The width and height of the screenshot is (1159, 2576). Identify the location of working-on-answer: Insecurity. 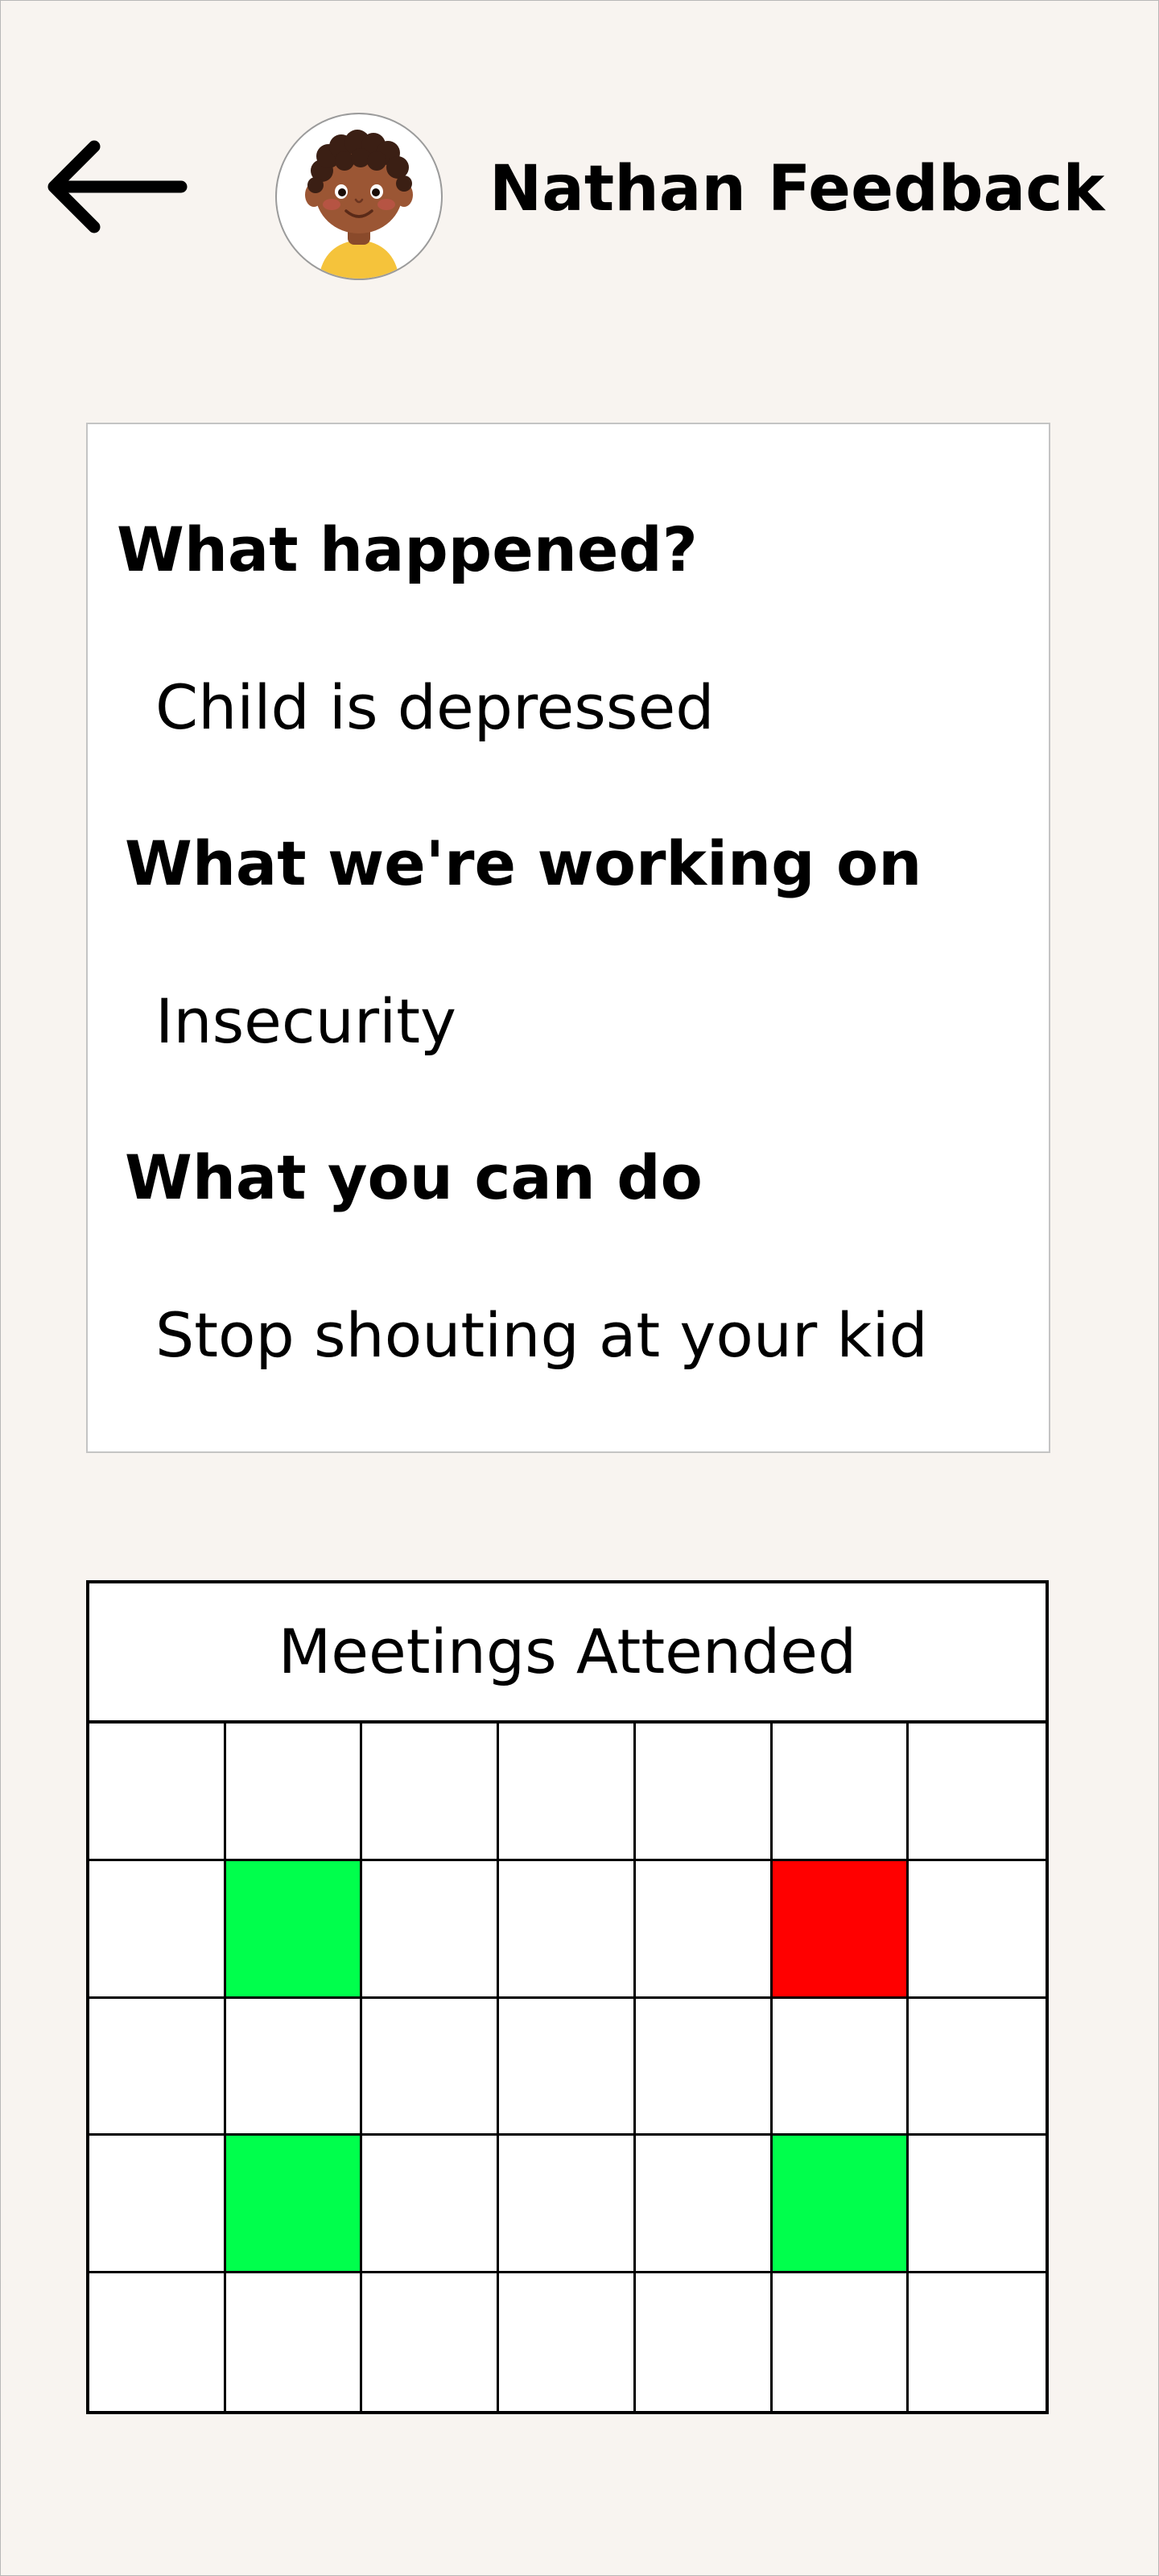
(306, 1021).